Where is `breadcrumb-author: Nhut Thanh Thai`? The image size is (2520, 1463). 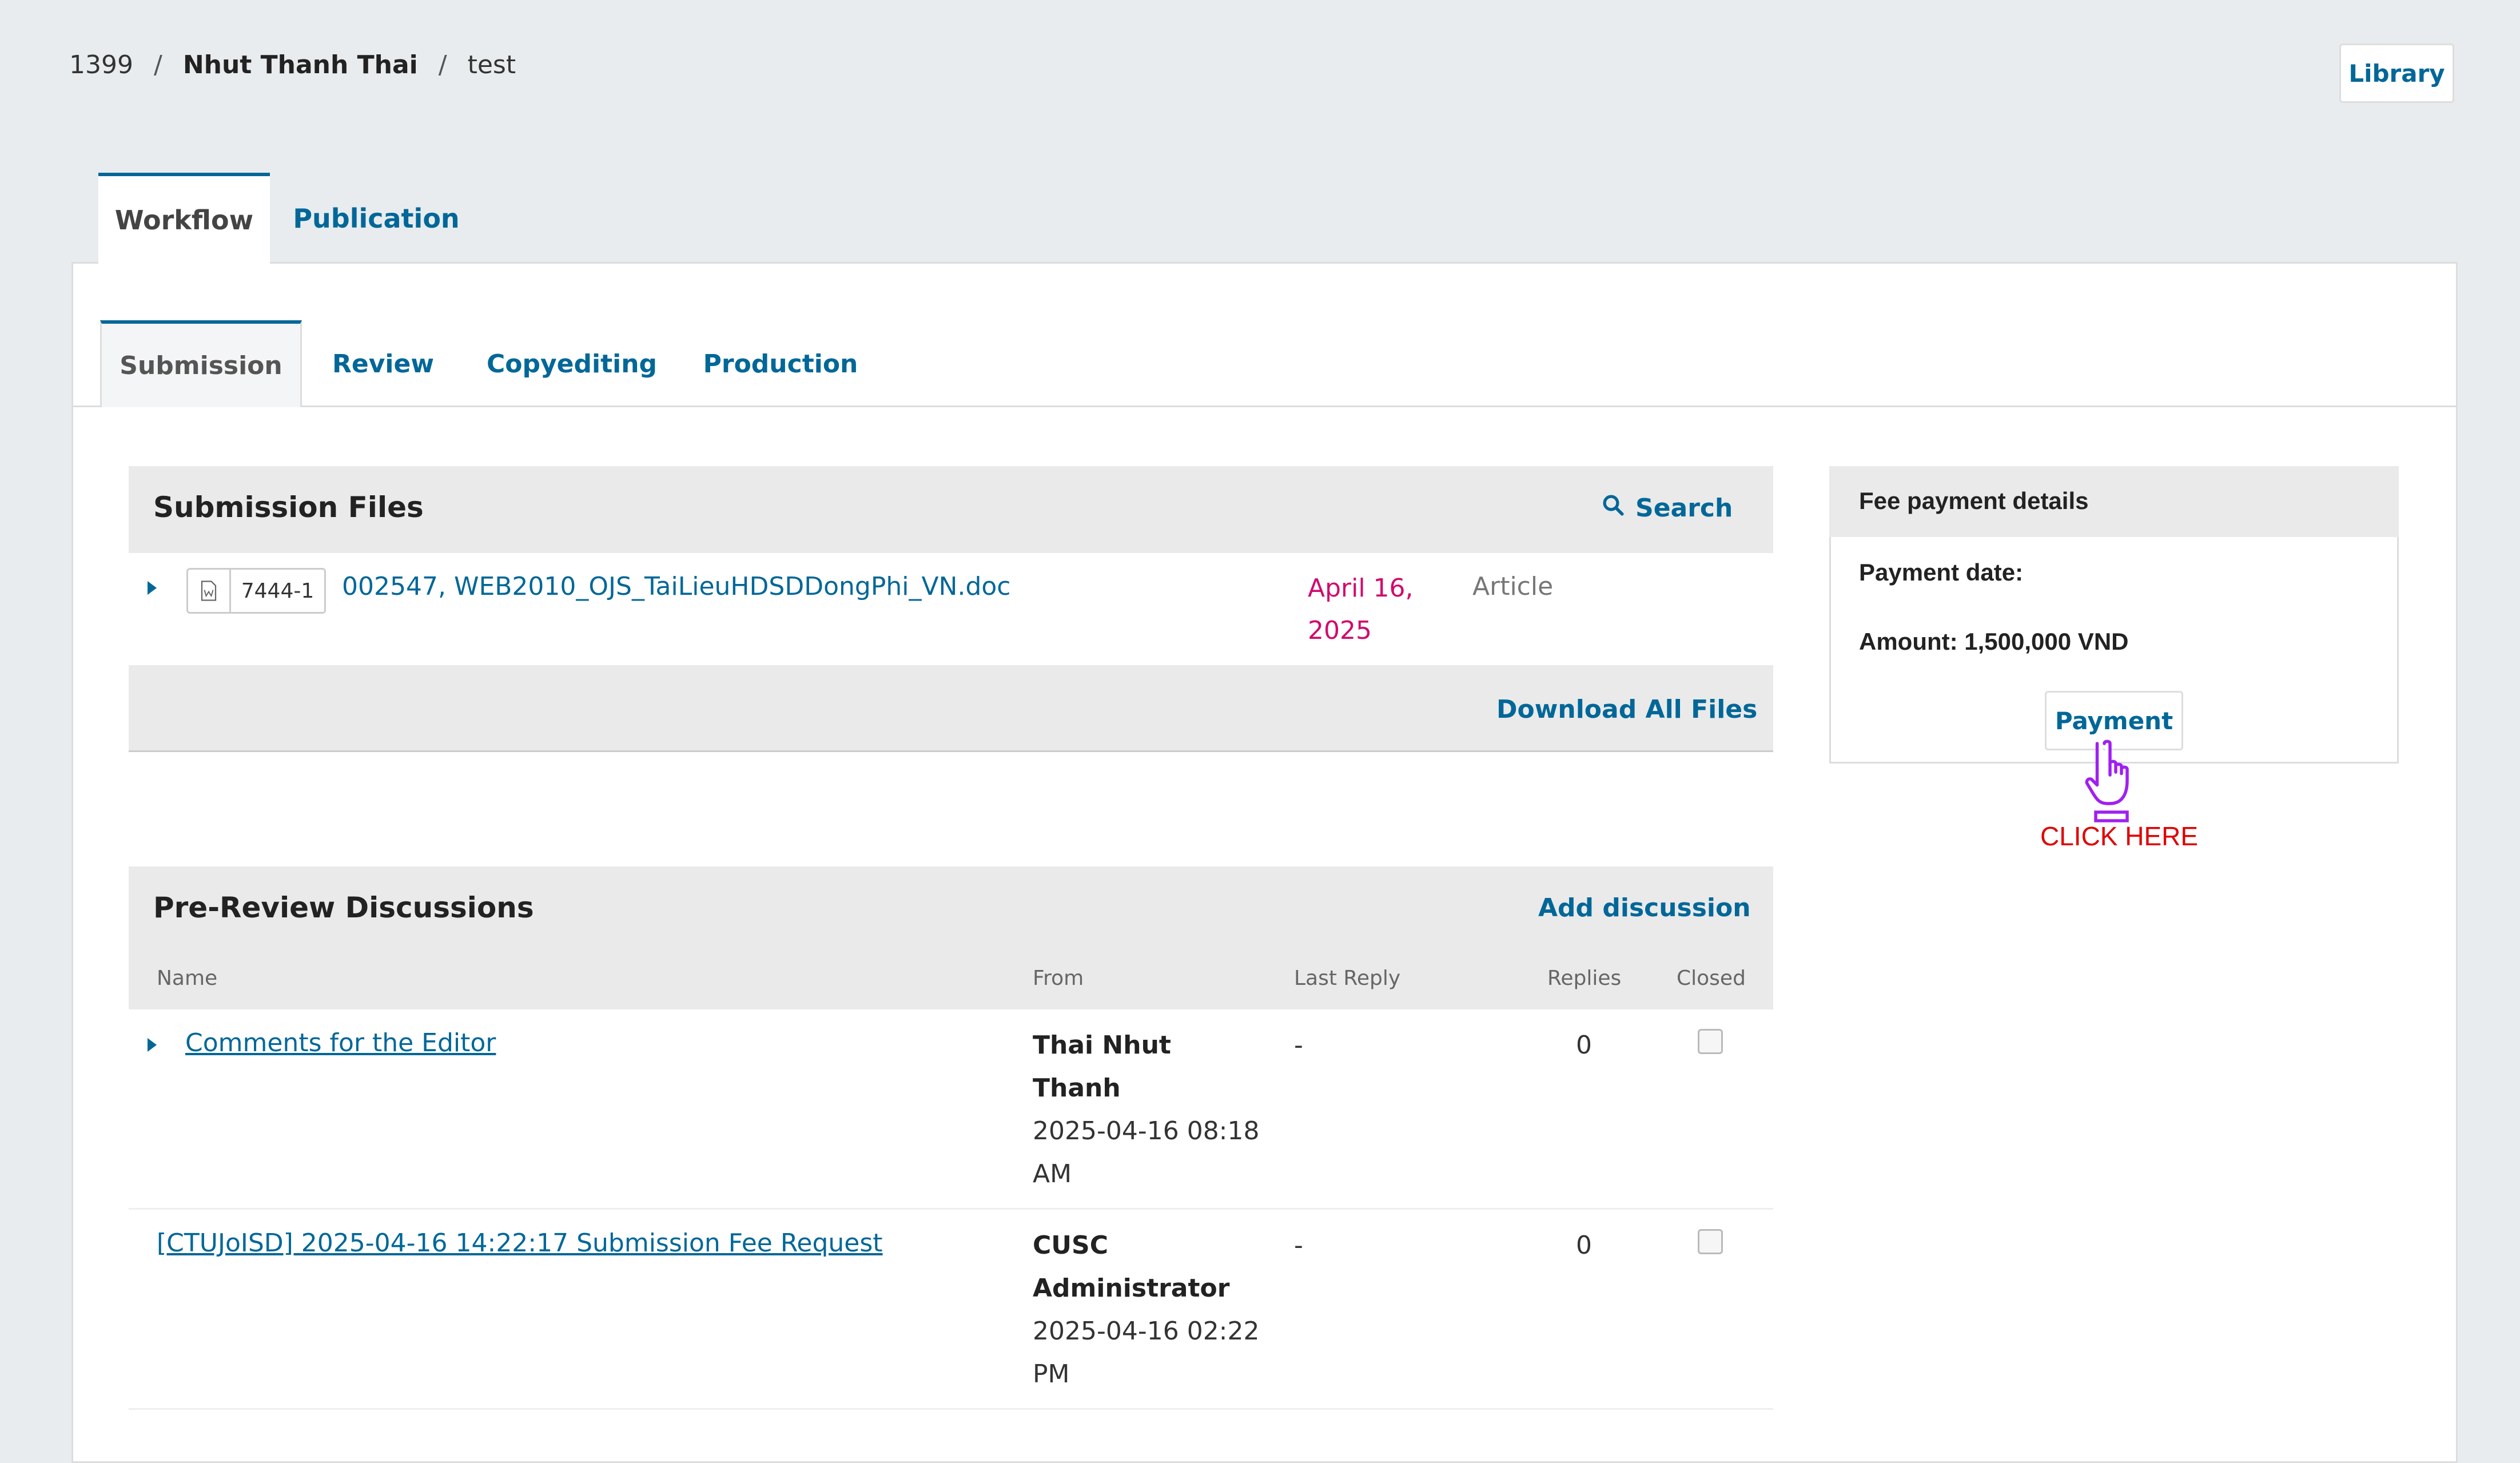
breadcrumb-author: Nhut Thanh Thai is located at coordinates (300, 64).